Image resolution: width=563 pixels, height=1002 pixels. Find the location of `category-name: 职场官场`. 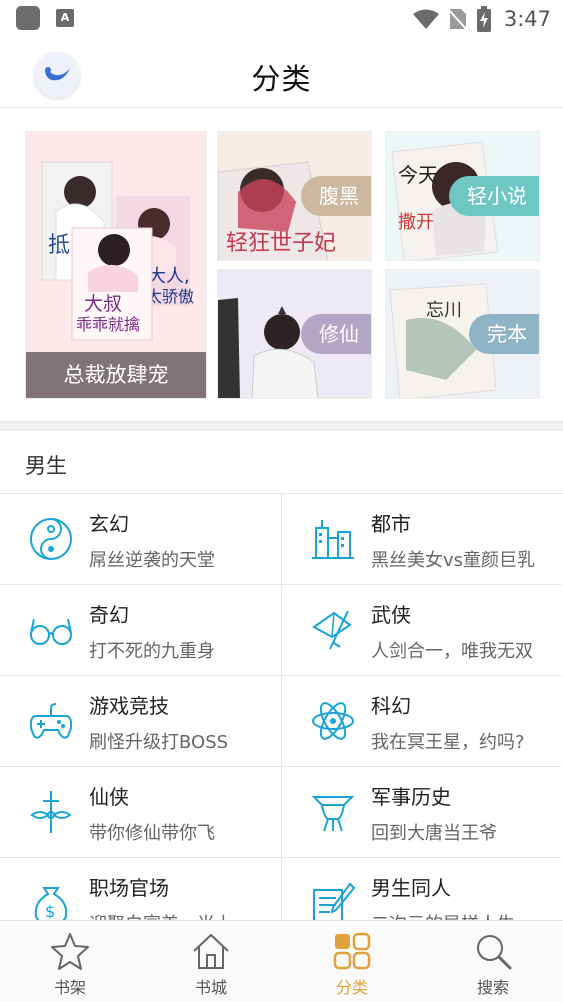

category-name: 职场官场 is located at coordinates (129, 888).